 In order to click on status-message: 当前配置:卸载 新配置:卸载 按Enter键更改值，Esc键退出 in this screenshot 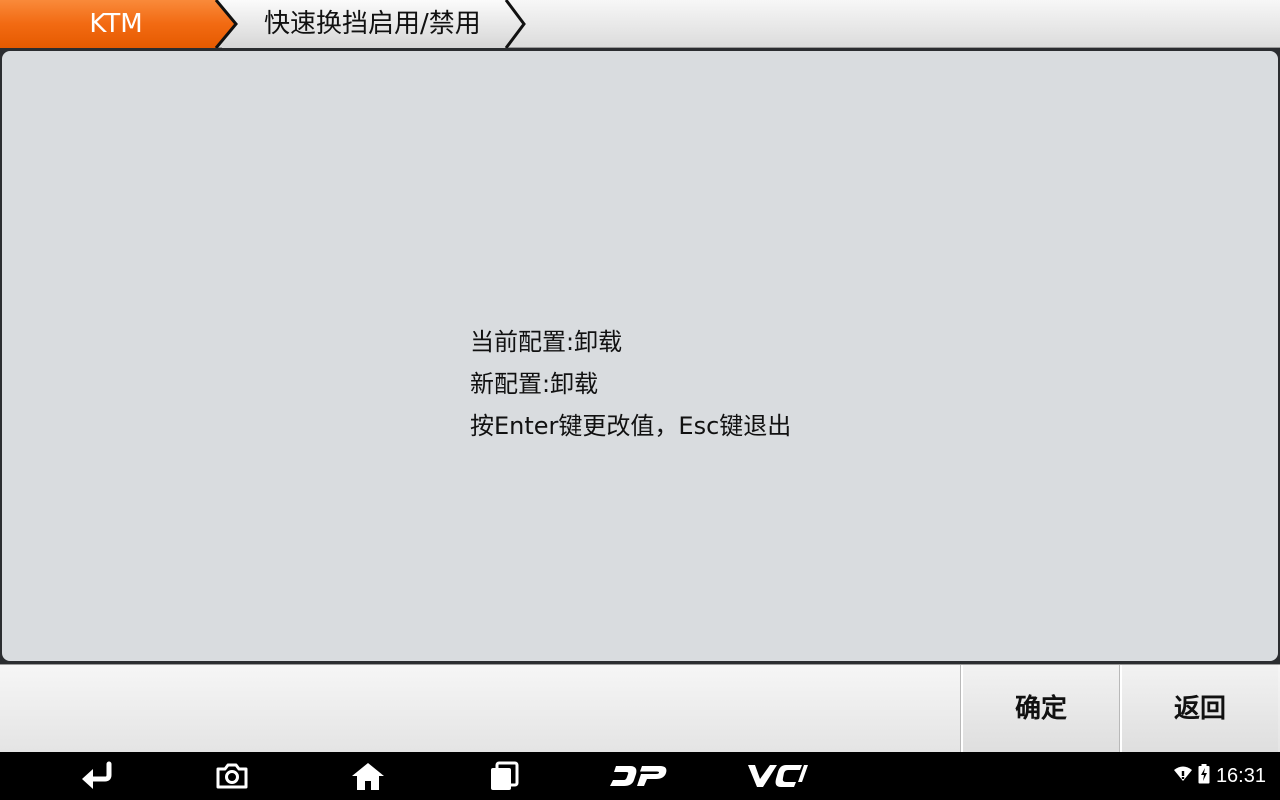, I will do `click(630, 384)`.